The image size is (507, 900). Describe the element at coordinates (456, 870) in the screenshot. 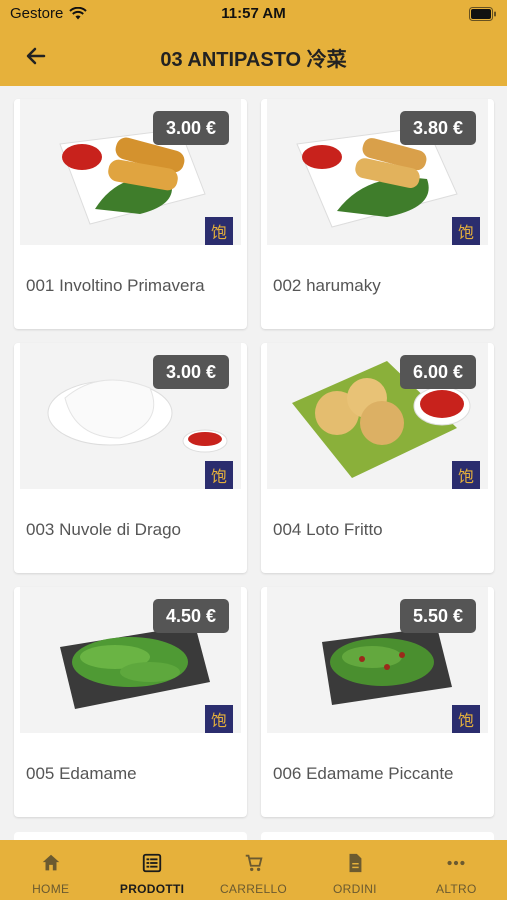

I see `tab-altro: ALTRO` at that location.